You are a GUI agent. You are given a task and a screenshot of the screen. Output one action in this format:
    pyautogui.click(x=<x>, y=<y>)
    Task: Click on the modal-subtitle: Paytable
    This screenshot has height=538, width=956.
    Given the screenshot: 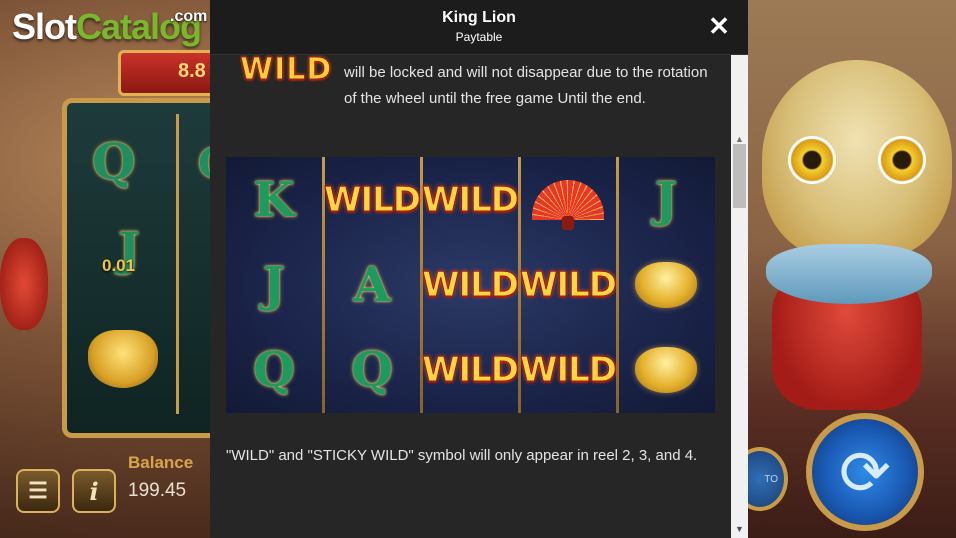 What is the action you would take?
    pyautogui.click(x=479, y=37)
    